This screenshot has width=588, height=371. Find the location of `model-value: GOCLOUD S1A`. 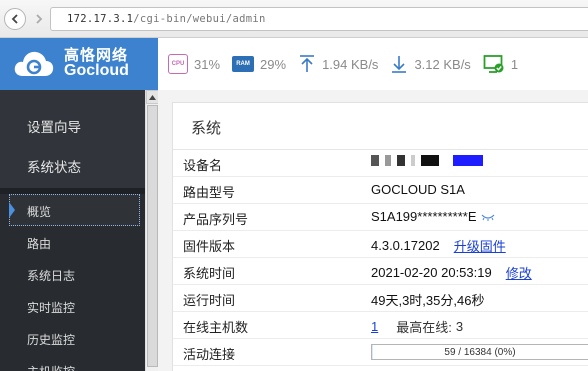

model-value: GOCLOUD S1A is located at coordinates (418, 189).